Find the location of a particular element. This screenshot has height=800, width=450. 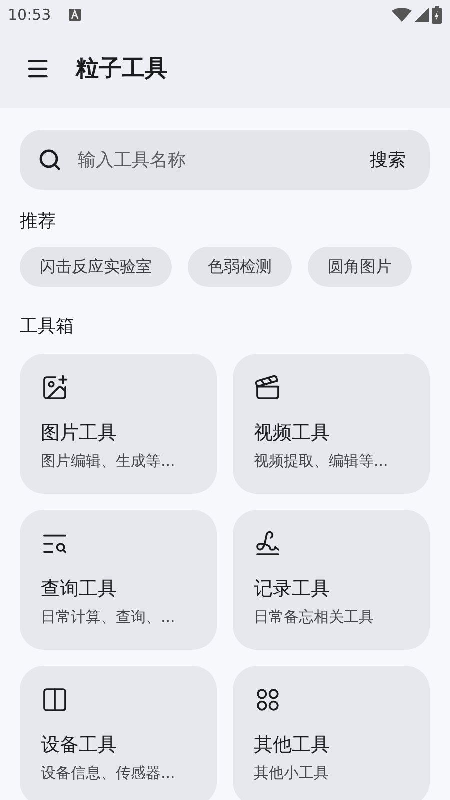

signature-icon is located at coordinates (268, 544).